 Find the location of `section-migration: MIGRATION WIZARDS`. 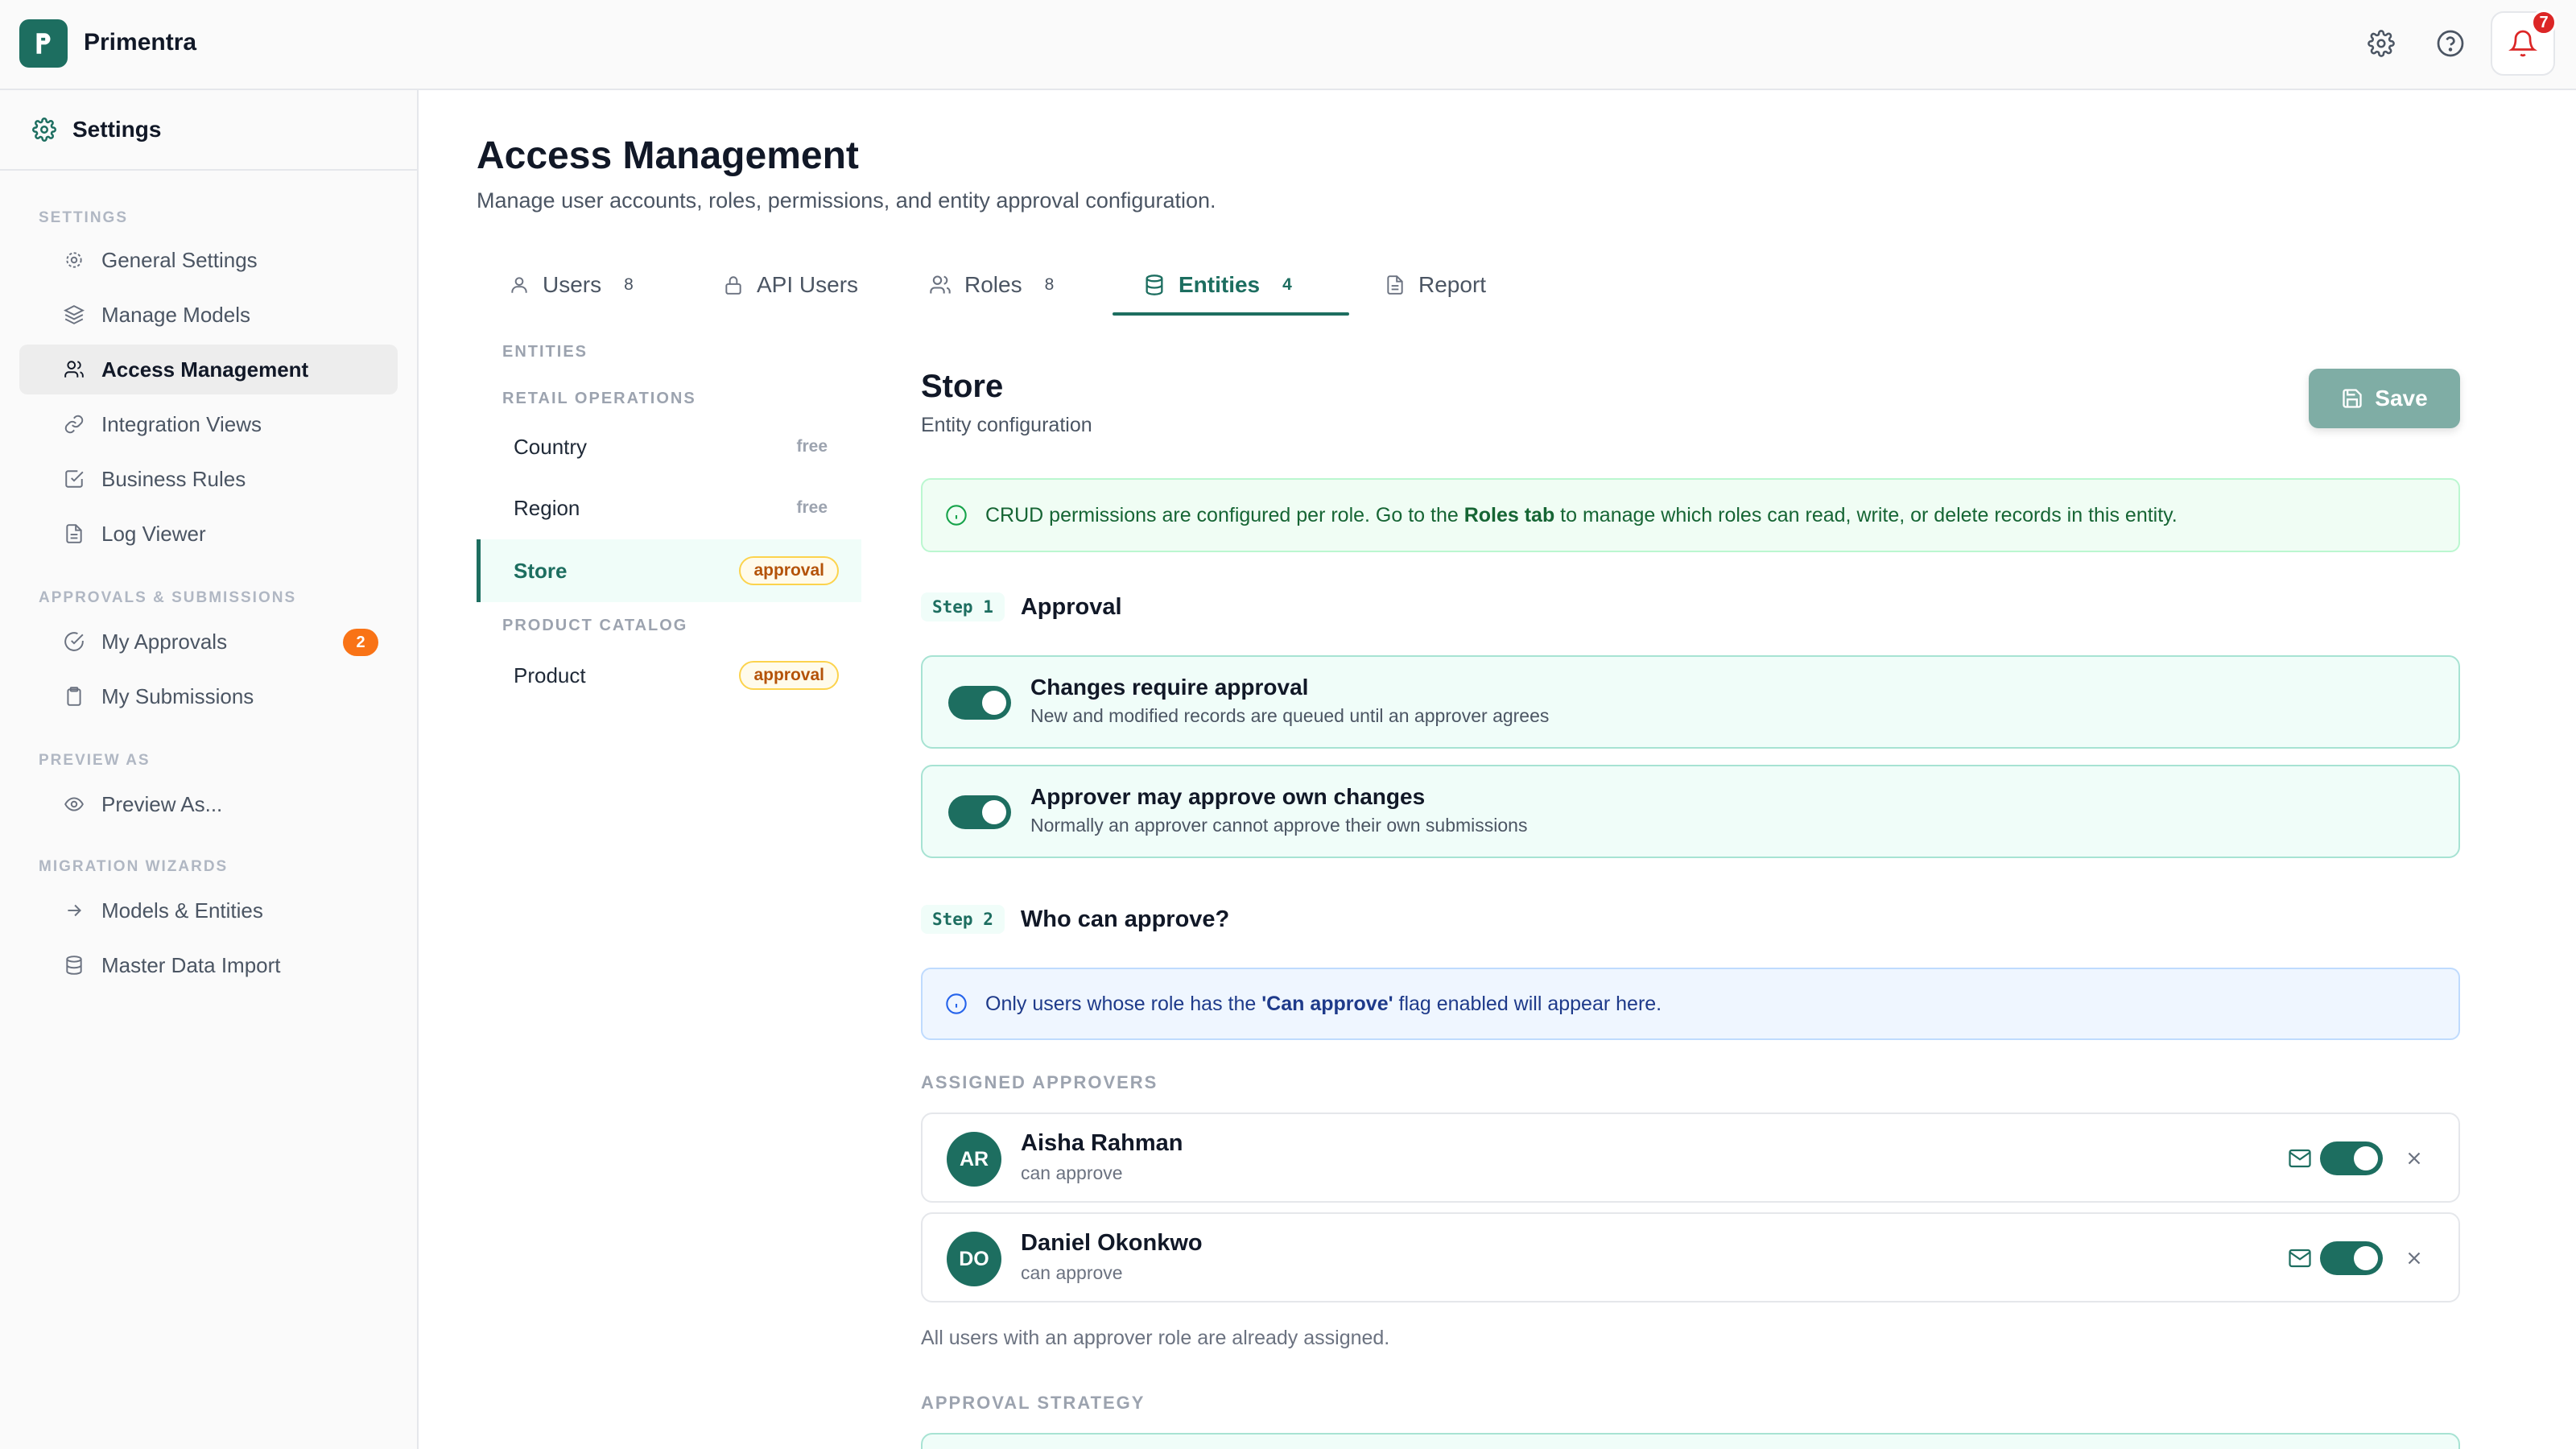

section-migration: MIGRATION WIZARDS is located at coordinates (134, 866).